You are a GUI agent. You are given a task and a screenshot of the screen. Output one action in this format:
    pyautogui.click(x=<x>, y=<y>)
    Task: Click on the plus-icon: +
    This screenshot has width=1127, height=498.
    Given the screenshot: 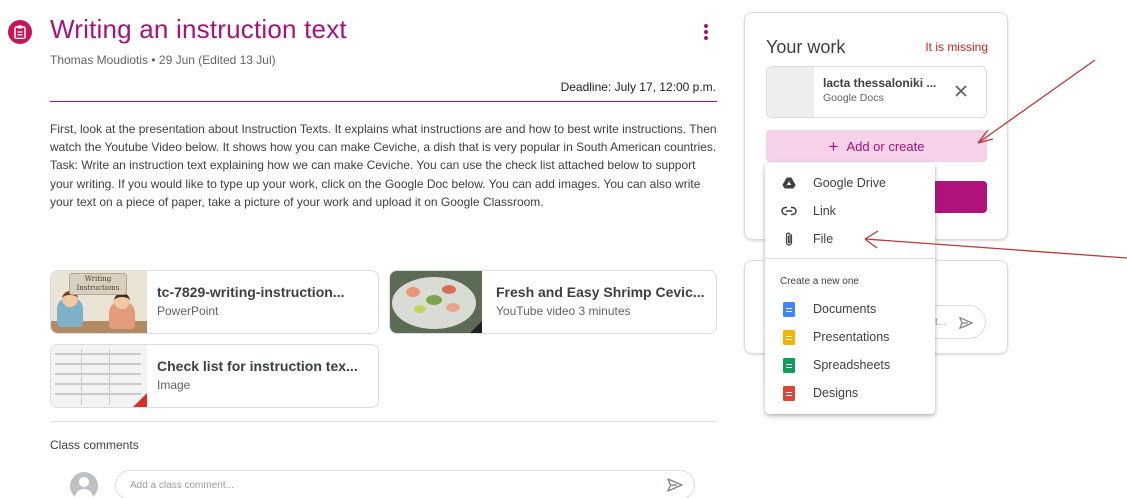 What is the action you would take?
    pyautogui.click(x=833, y=146)
    